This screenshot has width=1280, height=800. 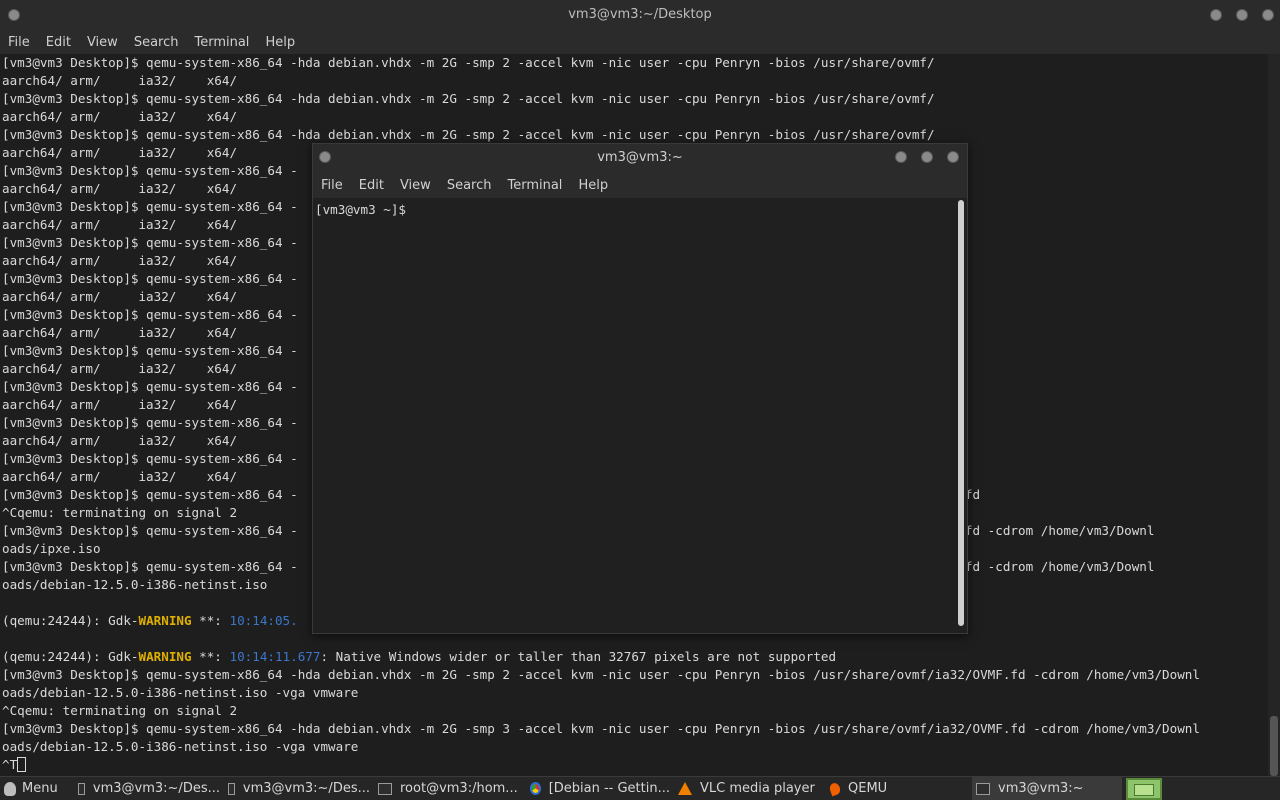 I want to click on taskbar-item-home-terminal: vm3@vm3:~, so click(x=1047, y=788).